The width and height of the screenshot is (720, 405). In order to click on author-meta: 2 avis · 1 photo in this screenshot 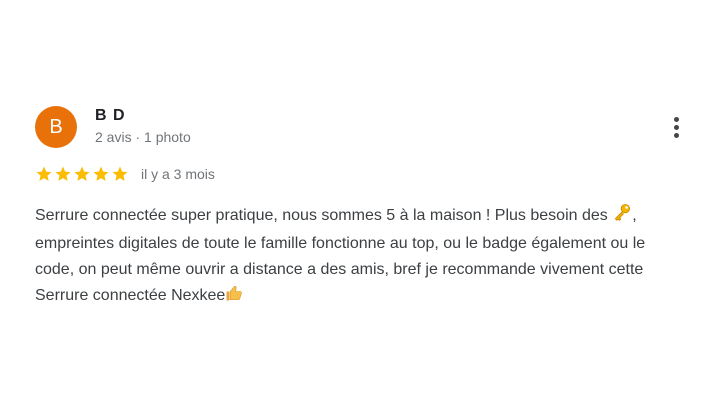, I will do `click(143, 137)`.